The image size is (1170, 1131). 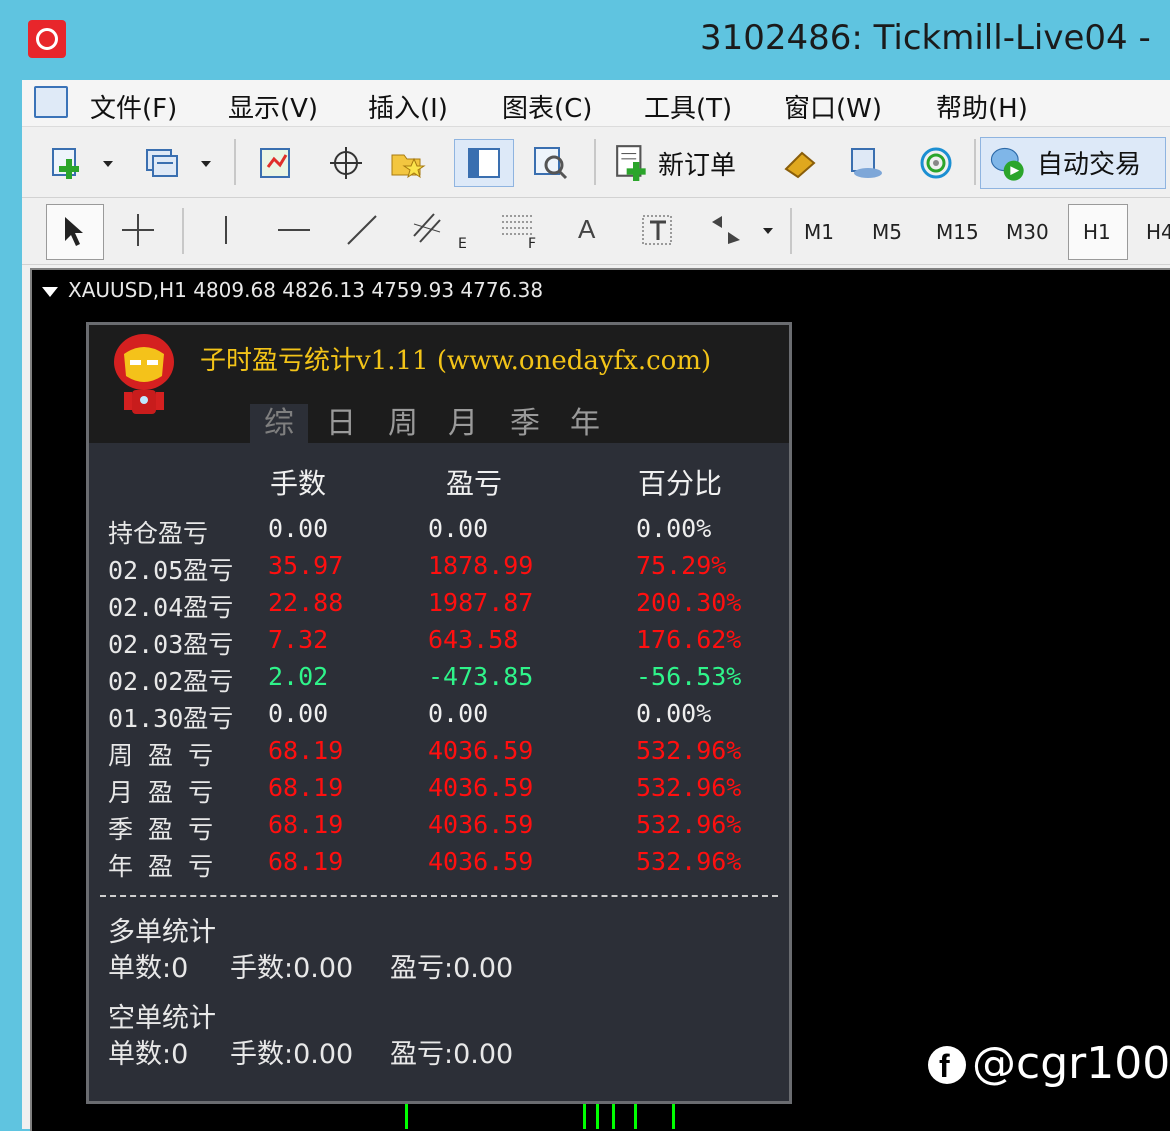 I want to click on row-lots: 7.32, so click(x=298, y=639).